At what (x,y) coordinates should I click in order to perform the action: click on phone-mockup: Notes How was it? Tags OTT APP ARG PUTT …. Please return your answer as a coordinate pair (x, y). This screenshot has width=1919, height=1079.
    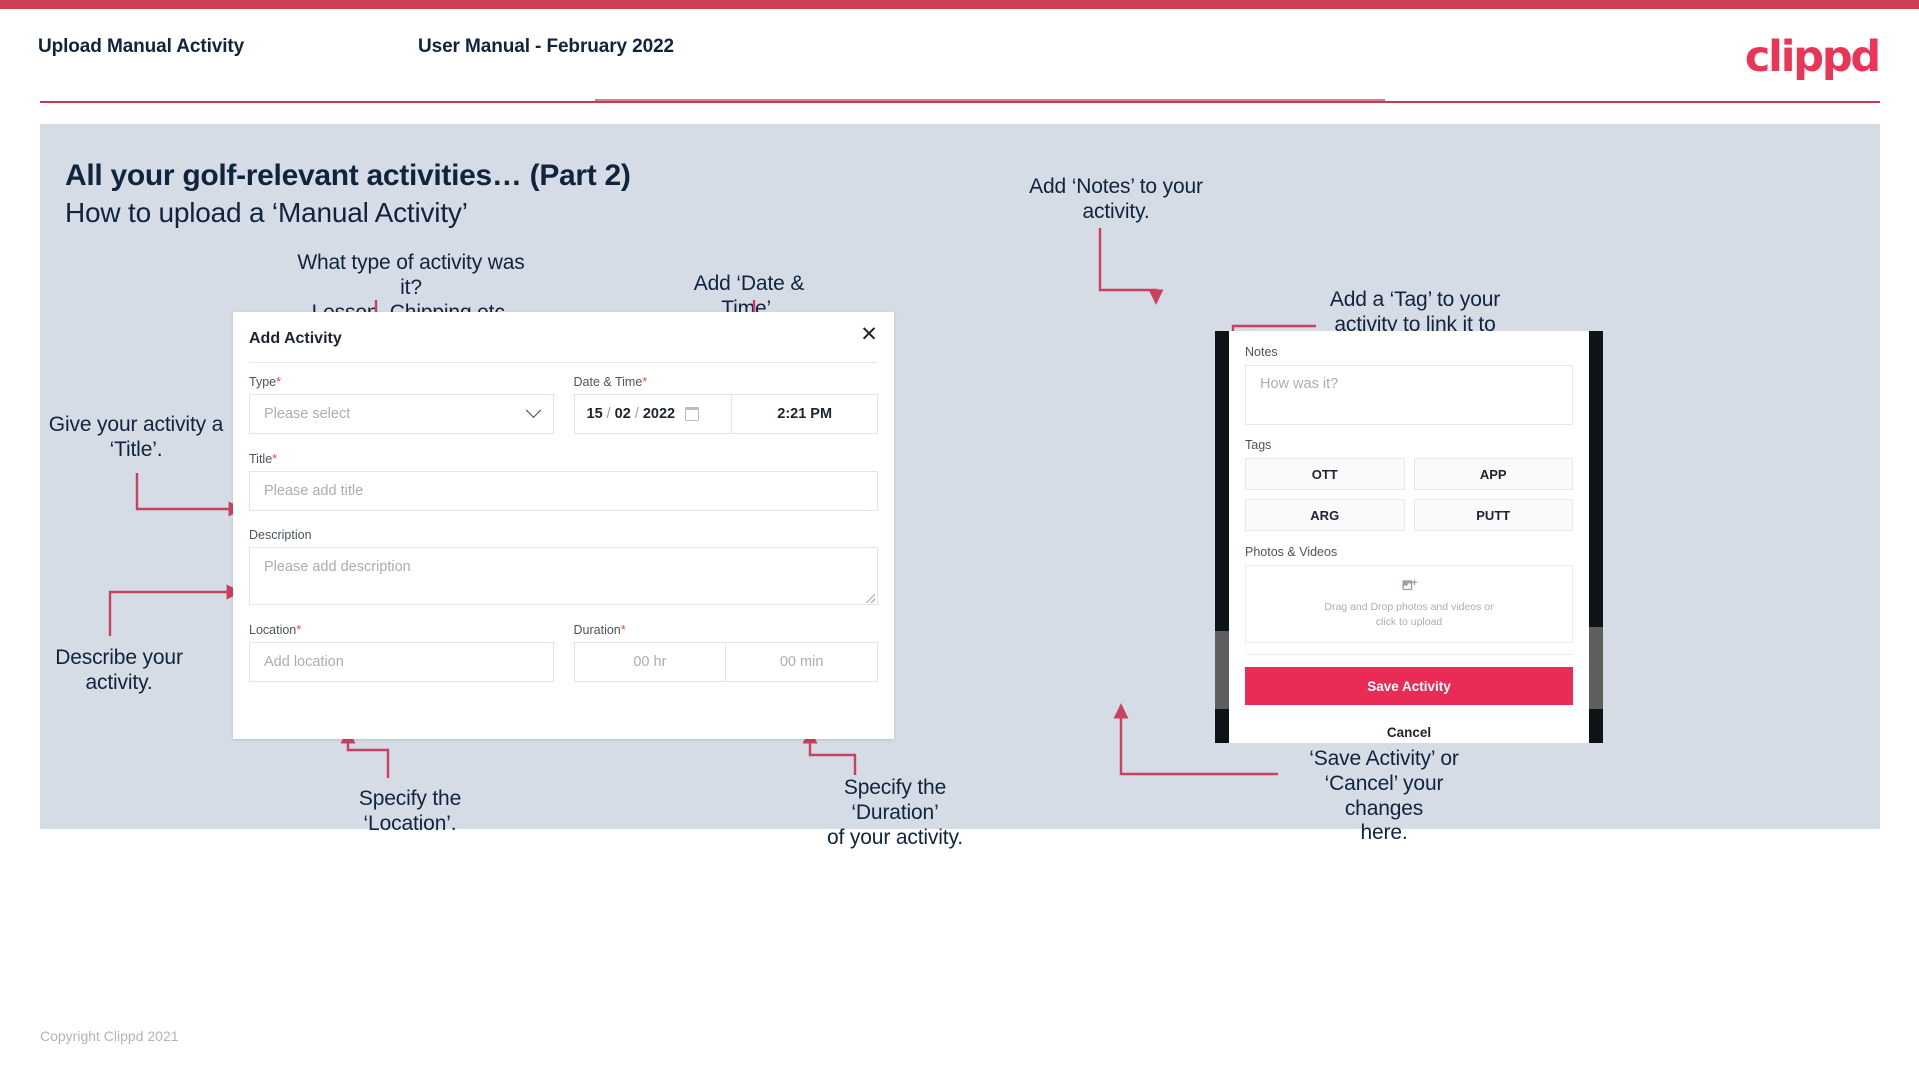
    Looking at the image, I should click on (1409, 537).